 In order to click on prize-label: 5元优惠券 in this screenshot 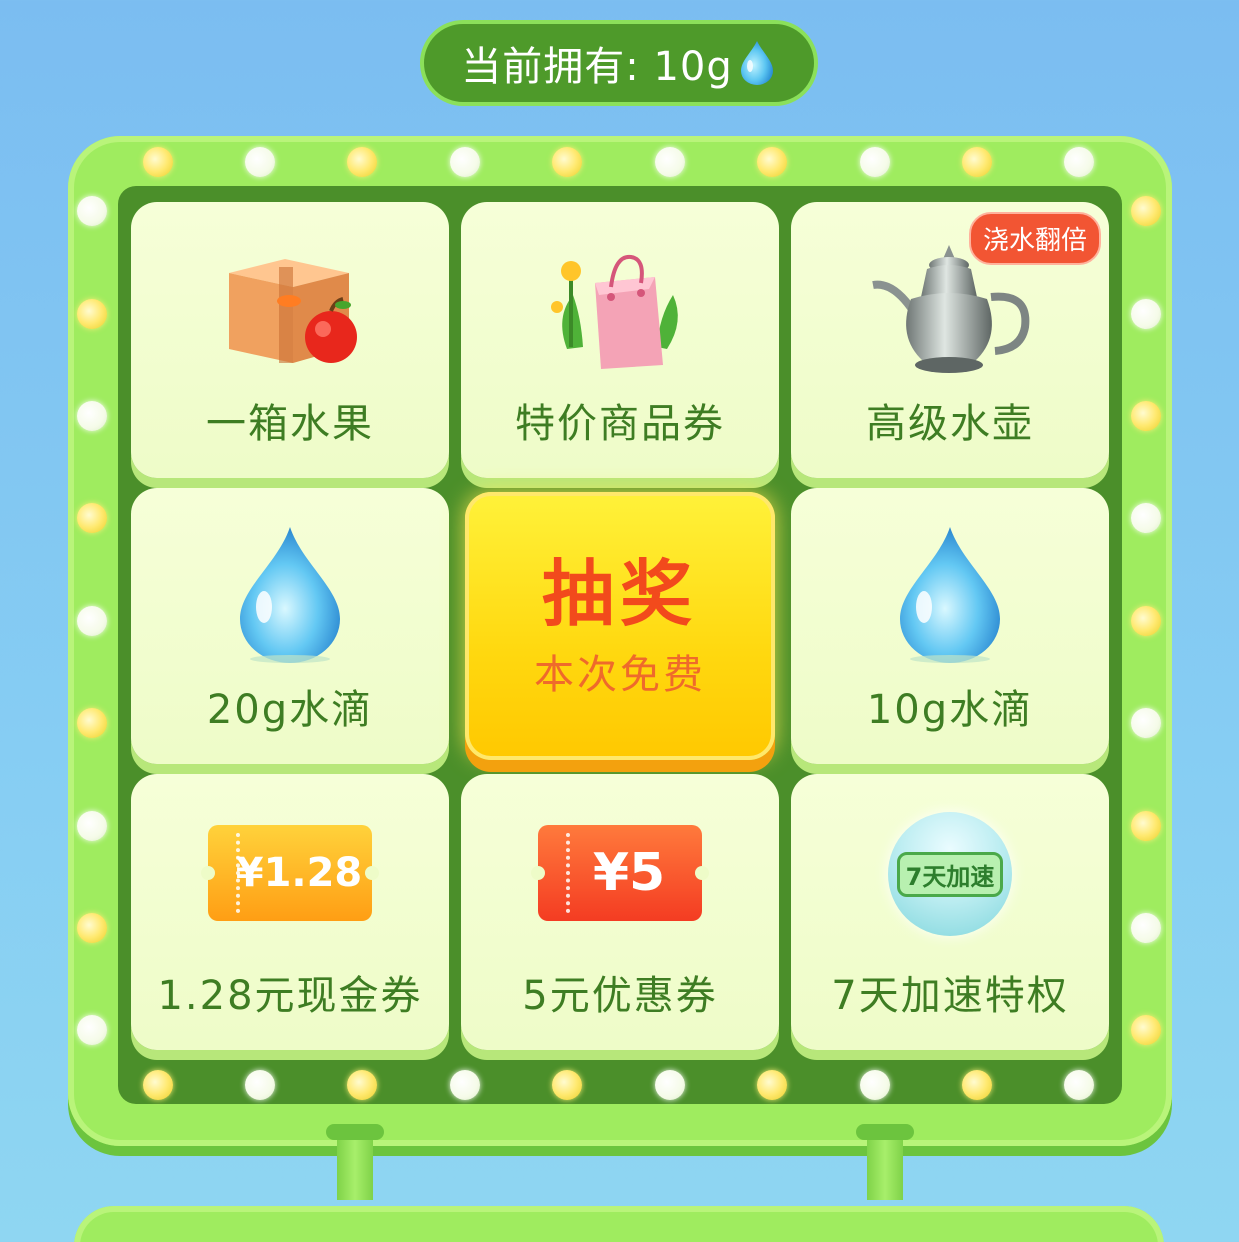, I will do `click(620, 996)`.